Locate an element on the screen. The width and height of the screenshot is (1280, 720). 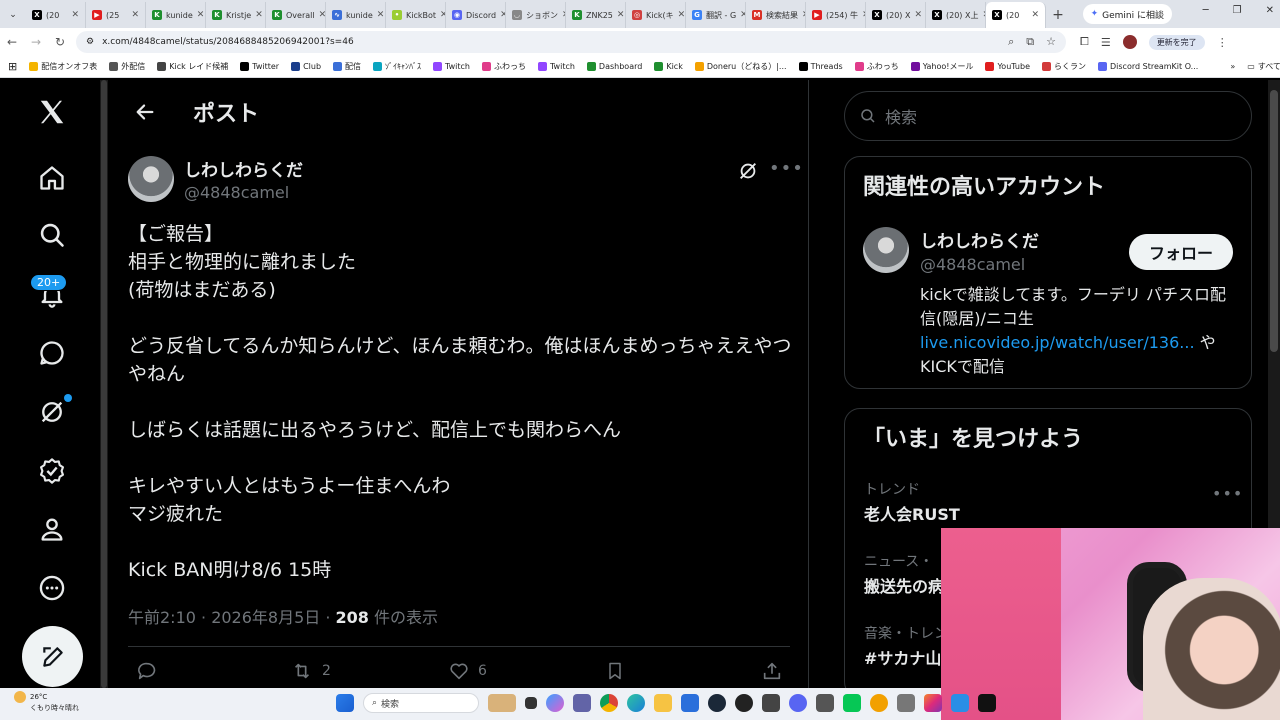
taskbar-search: ⌕ 検索 is located at coordinates (421, 703).